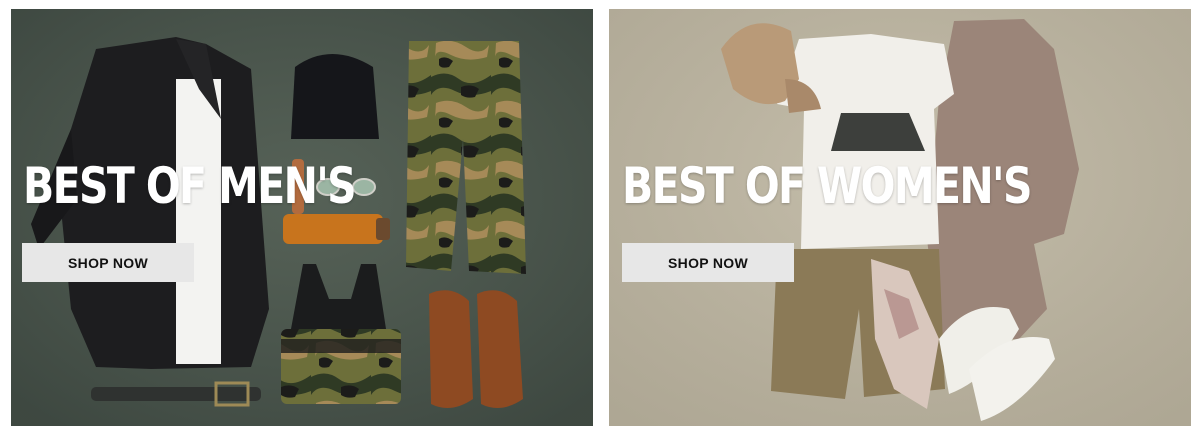 The image size is (1200, 434). I want to click on mens-headline: BEST OF MEN'S, so click(190, 186).